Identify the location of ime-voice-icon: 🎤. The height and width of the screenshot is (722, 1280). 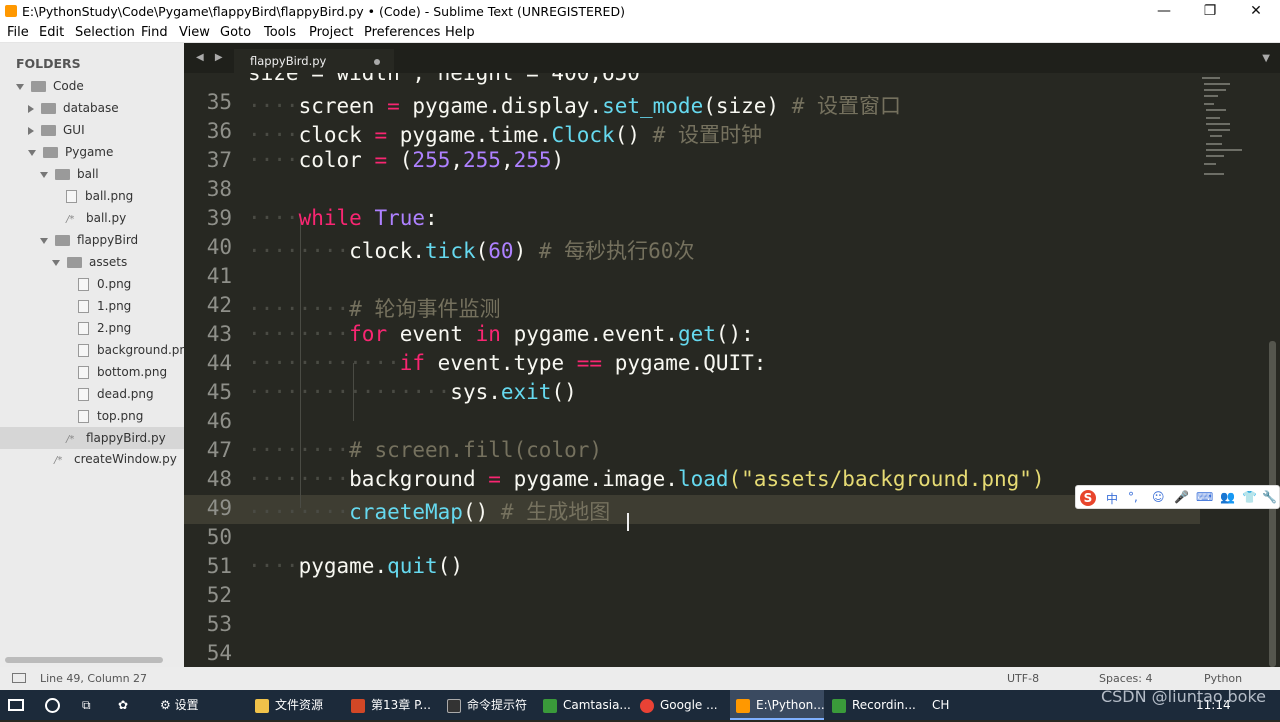
(1181, 497).